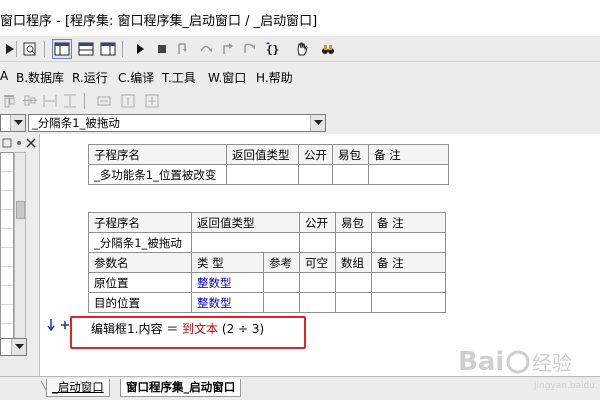  I want to click on menu-item-tools: T.工具, so click(179, 77).